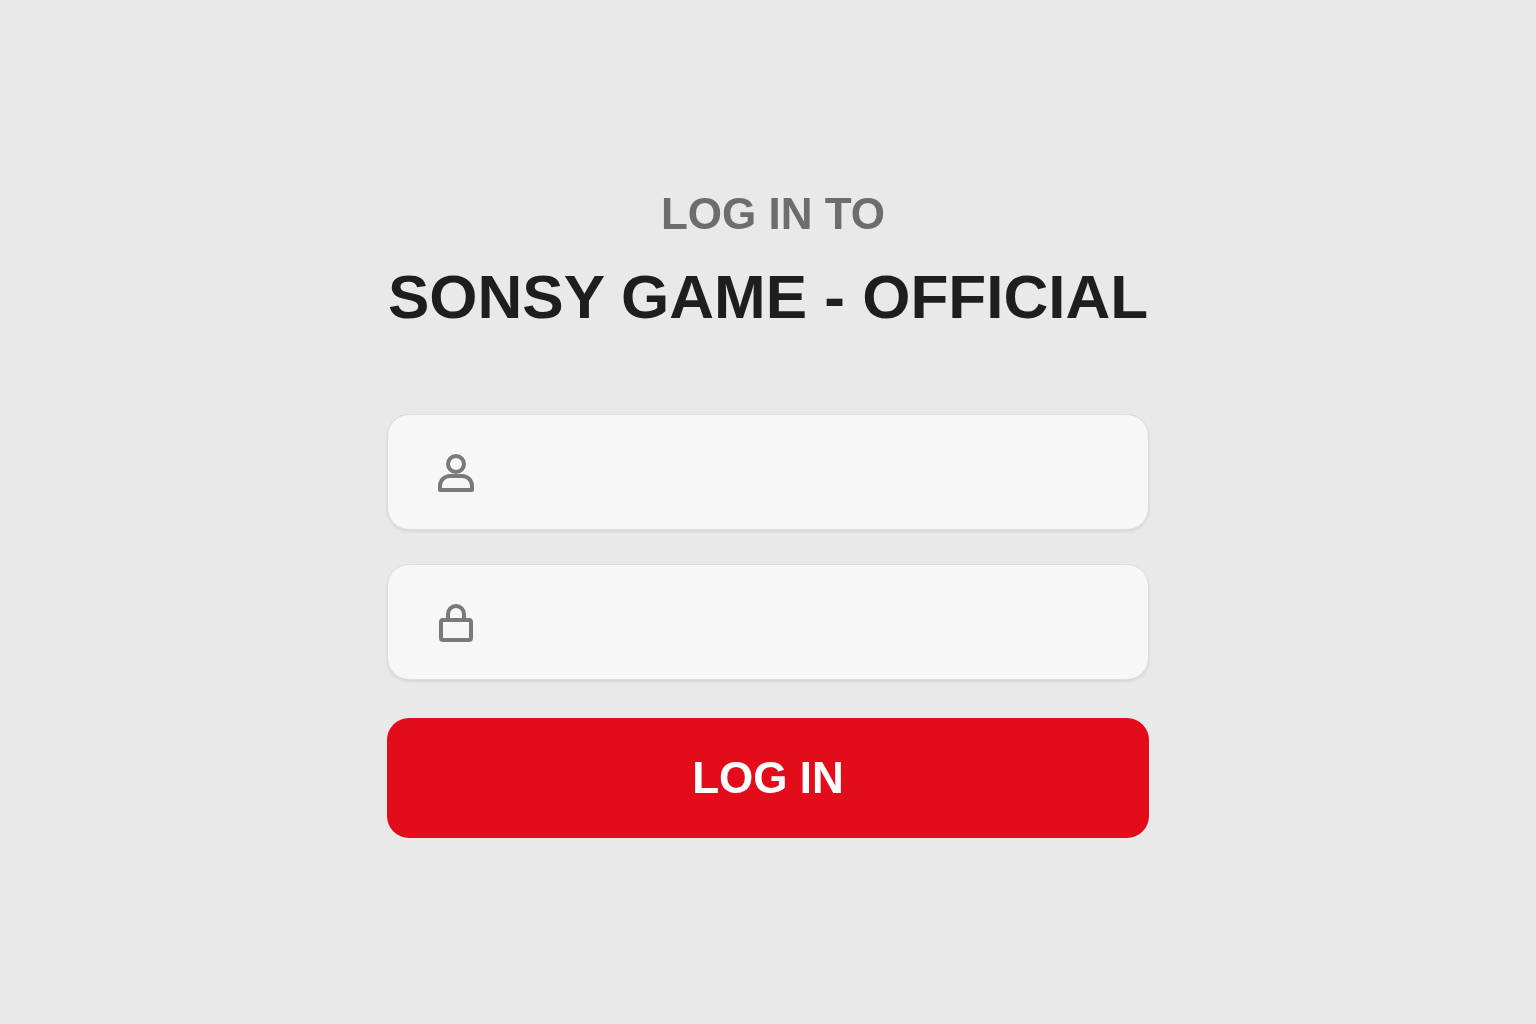 Image resolution: width=1536 pixels, height=1024 pixels. What do you see at coordinates (768, 472) in the screenshot?
I see `username-field` at bounding box center [768, 472].